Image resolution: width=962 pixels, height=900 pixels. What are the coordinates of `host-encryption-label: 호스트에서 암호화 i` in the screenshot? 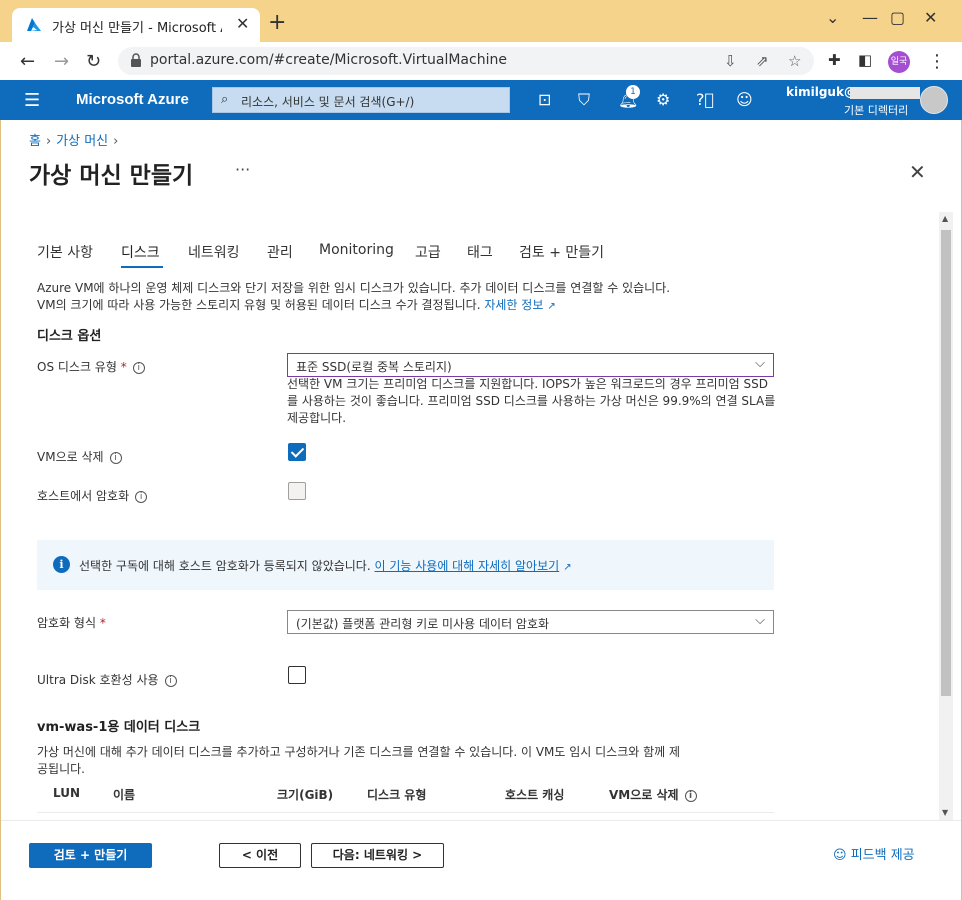 It's located at (92, 495).